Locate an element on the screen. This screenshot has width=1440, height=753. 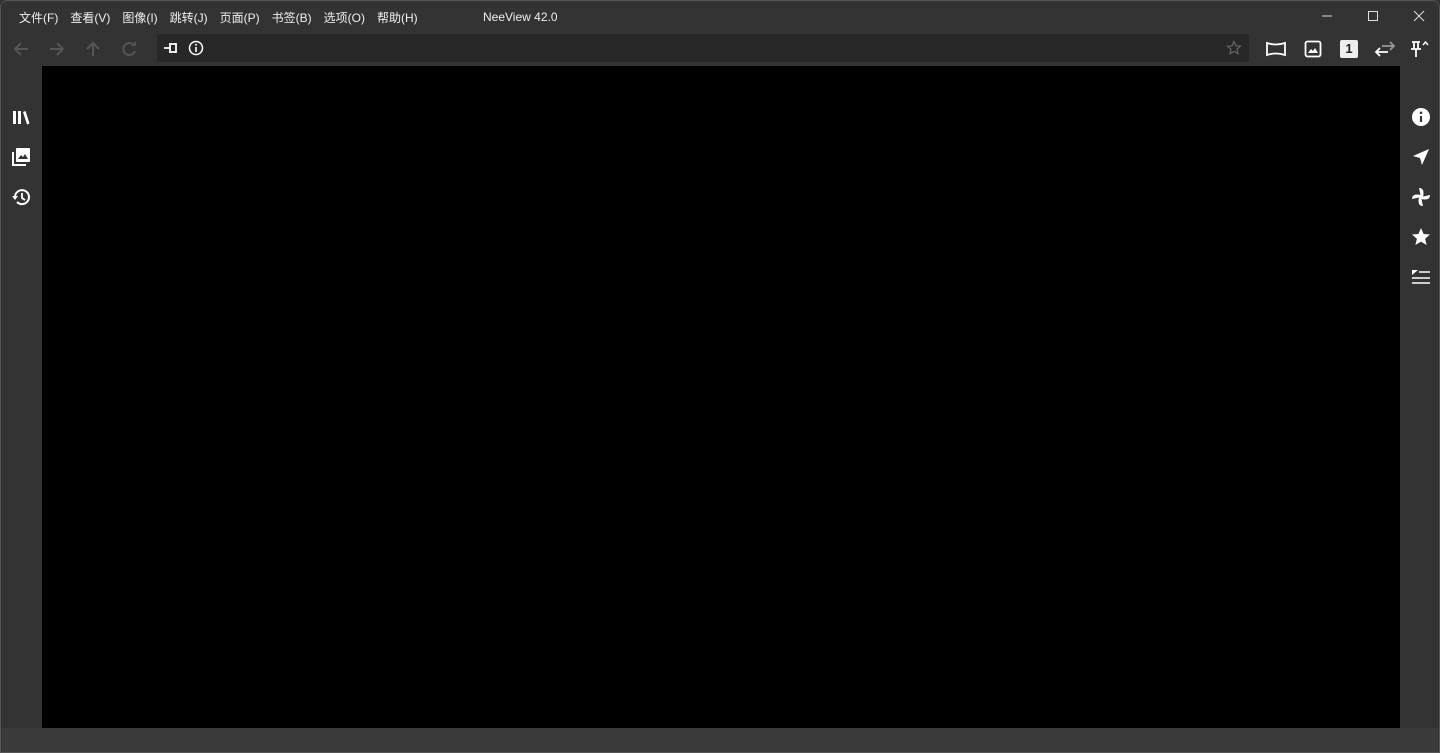
image-view-button is located at coordinates (1313, 49).